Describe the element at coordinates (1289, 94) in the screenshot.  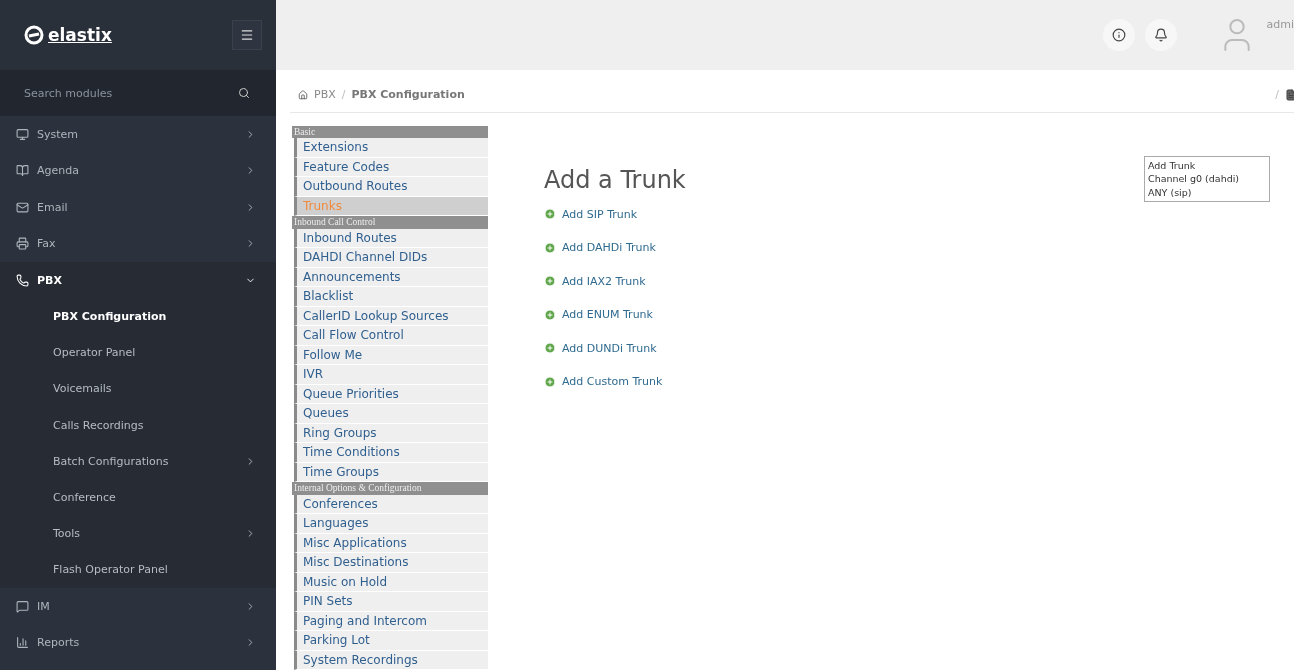
I see `document-icon` at that location.